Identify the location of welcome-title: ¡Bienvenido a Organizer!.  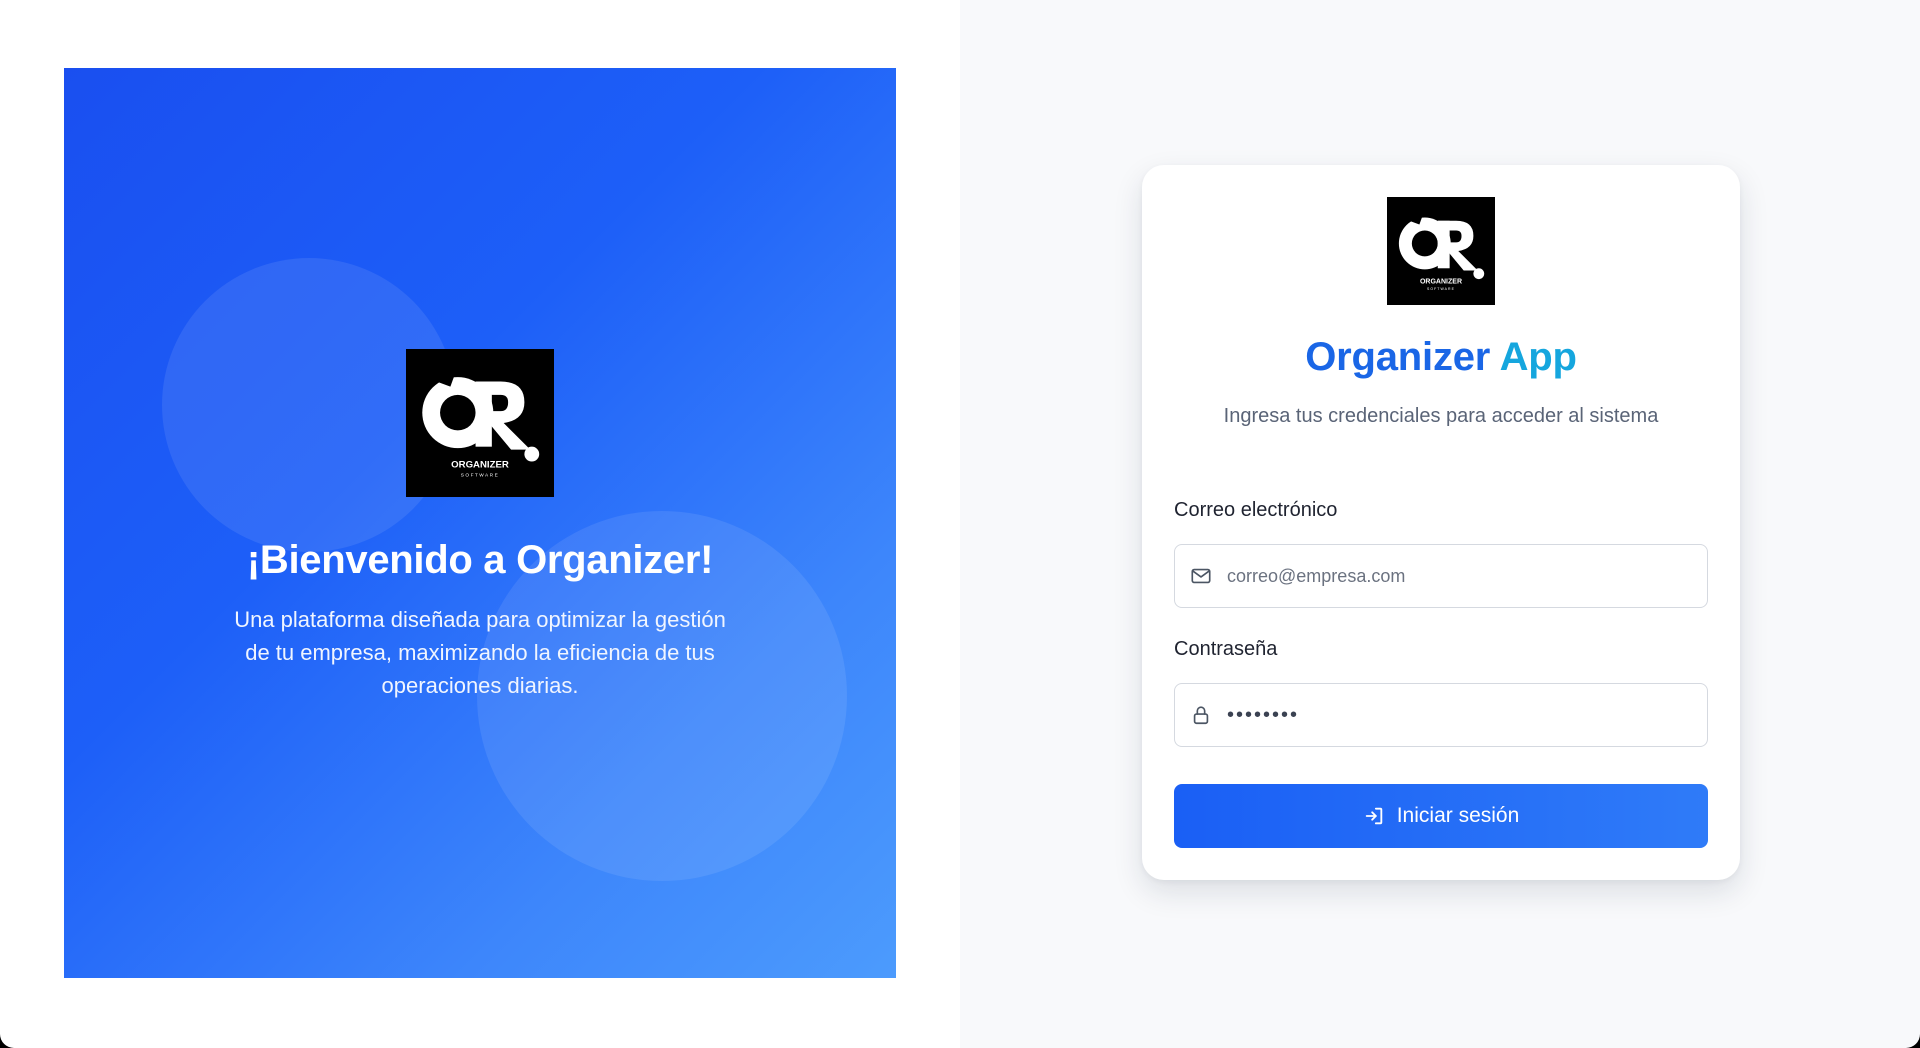
(480, 560).